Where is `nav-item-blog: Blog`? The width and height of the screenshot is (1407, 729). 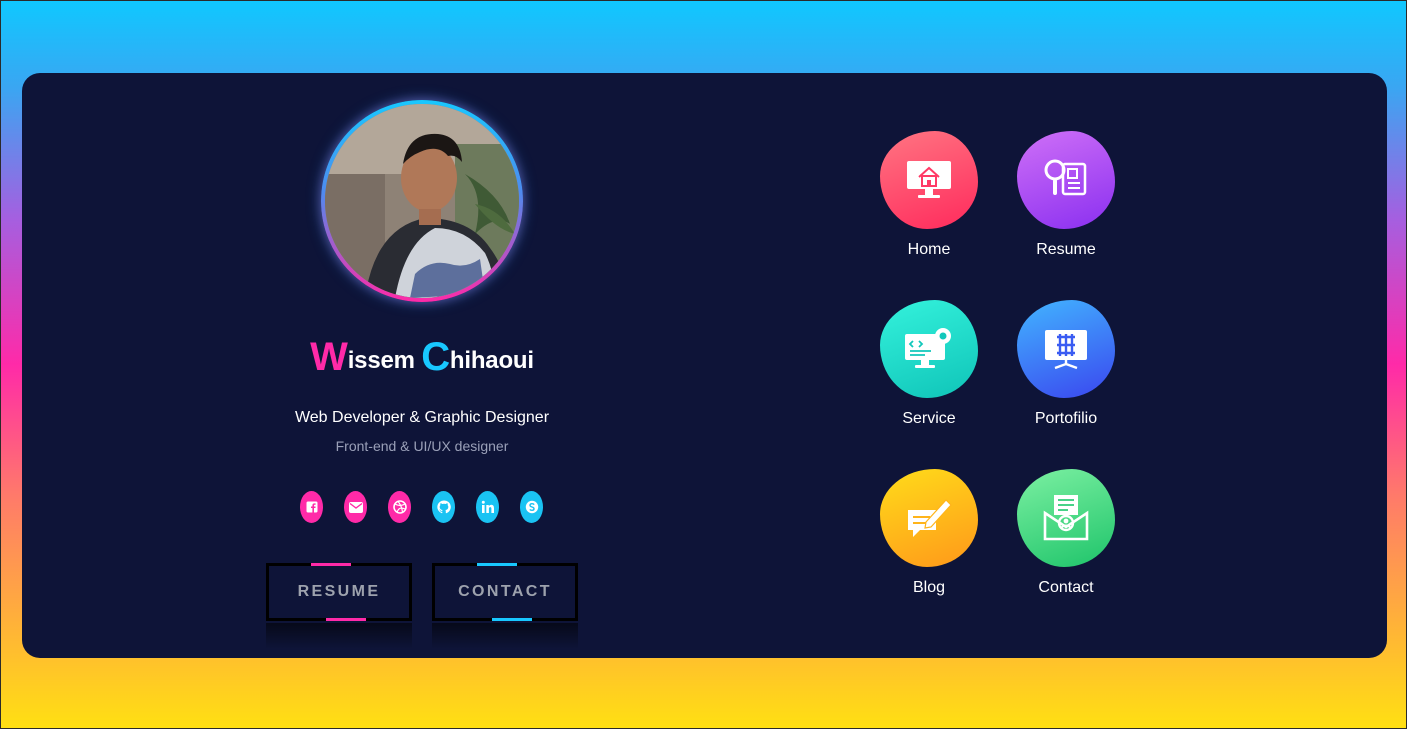
nav-item-blog: Blog is located at coordinates (929, 544).